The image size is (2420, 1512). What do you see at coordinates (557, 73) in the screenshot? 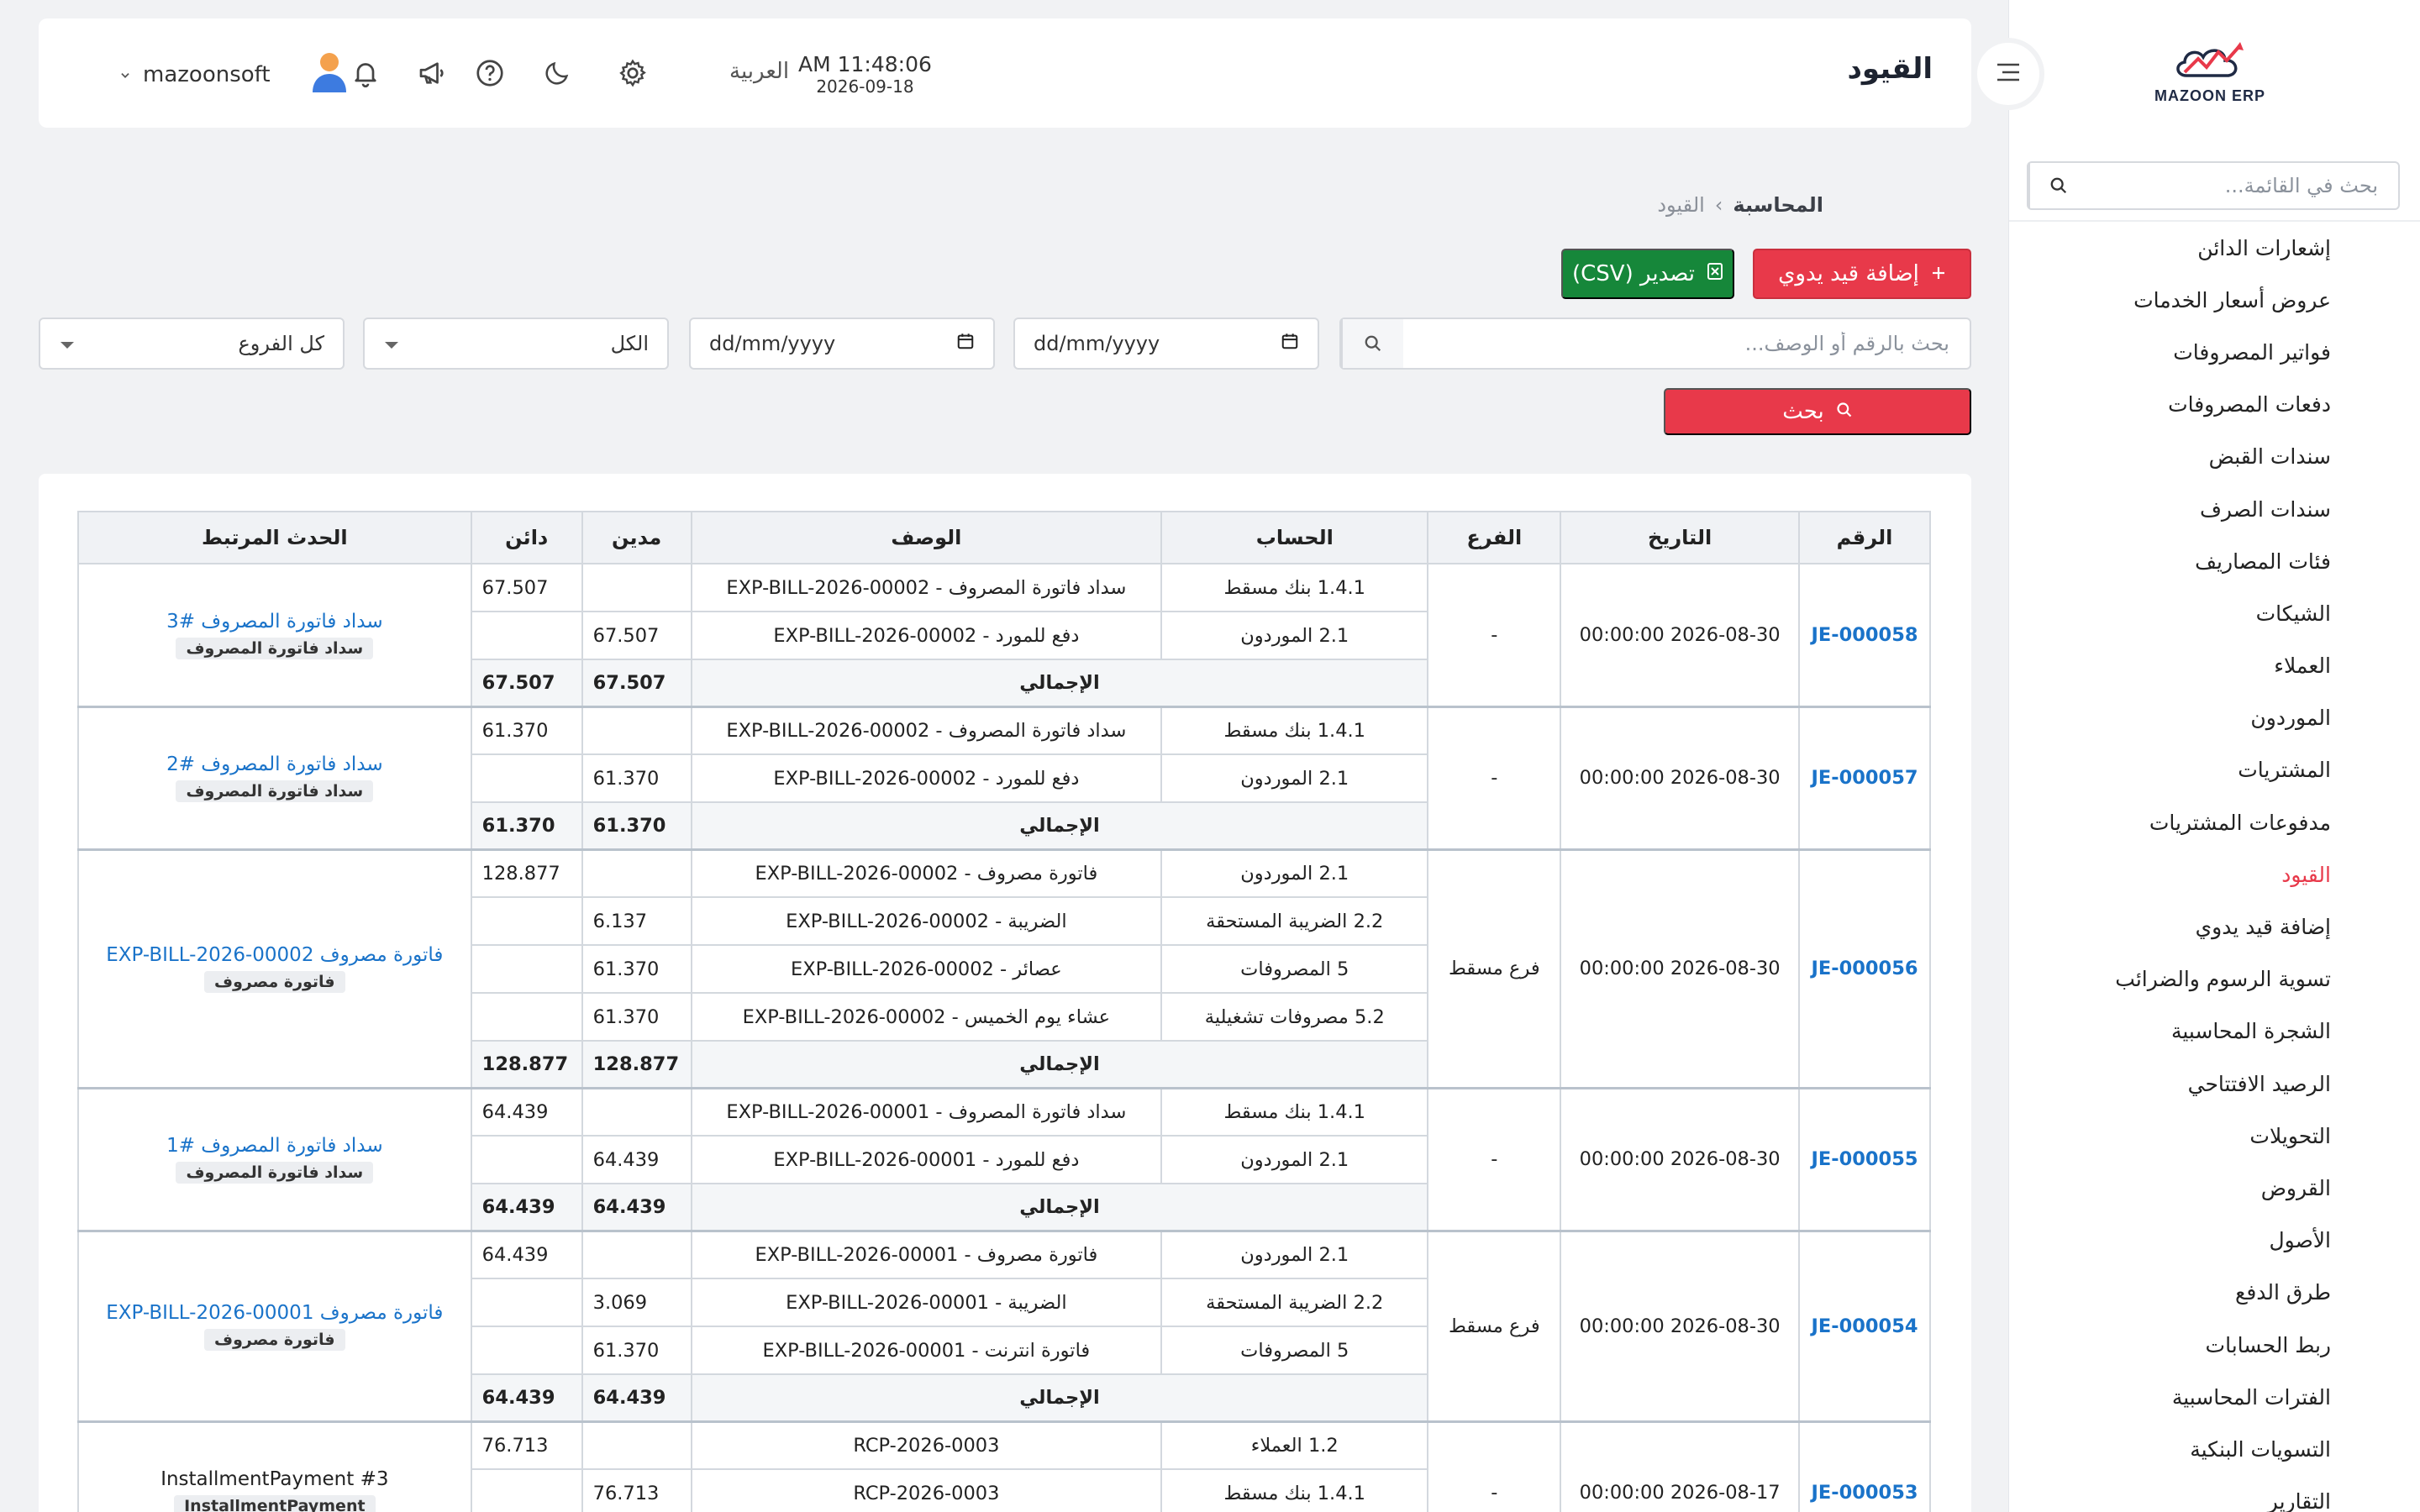
I see `moon-icon` at bounding box center [557, 73].